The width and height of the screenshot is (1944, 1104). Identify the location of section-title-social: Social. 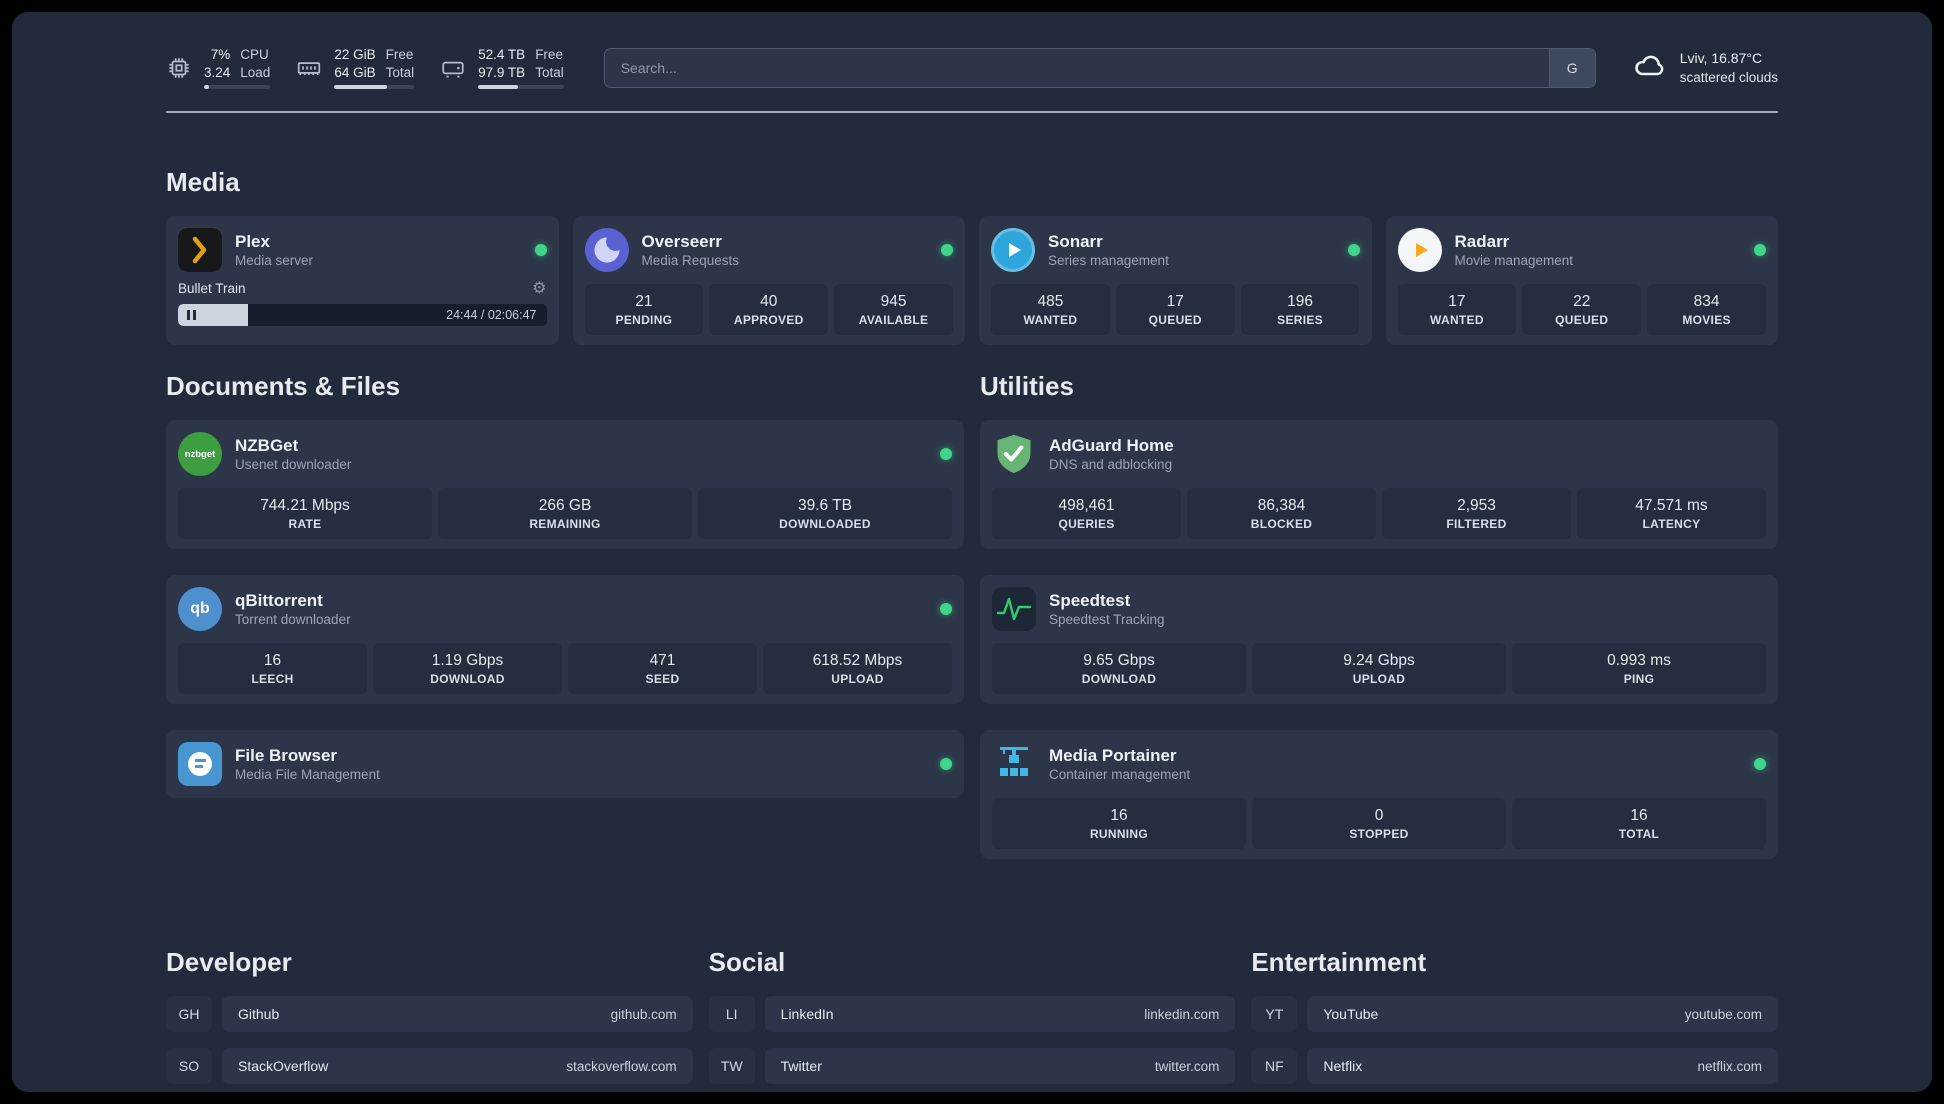
(747, 962).